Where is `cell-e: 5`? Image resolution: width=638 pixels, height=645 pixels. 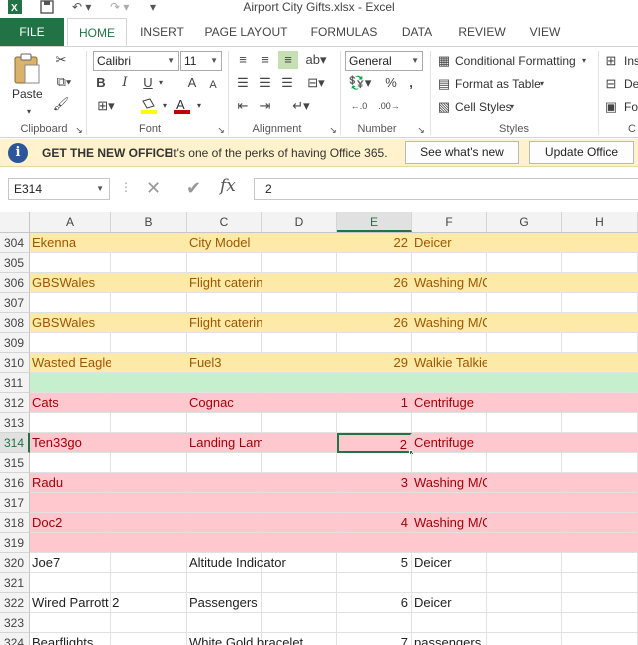 cell-e: 5 is located at coordinates (374, 563).